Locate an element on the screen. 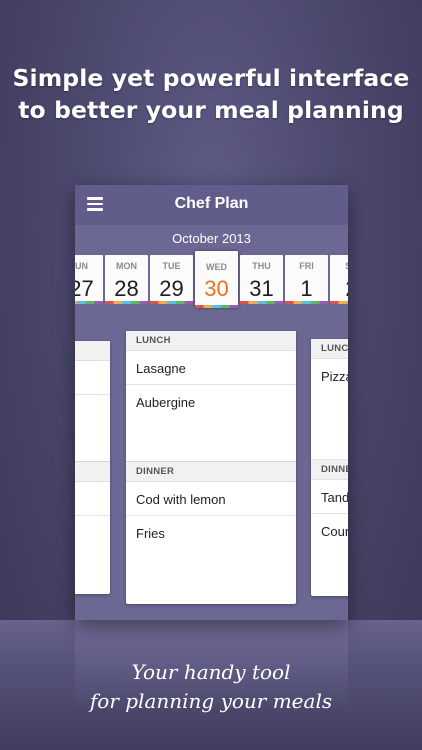 Image resolution: width=422 pixels, height=750 pixels. day-monday: MON 28 is located at coordinates (126, 279).